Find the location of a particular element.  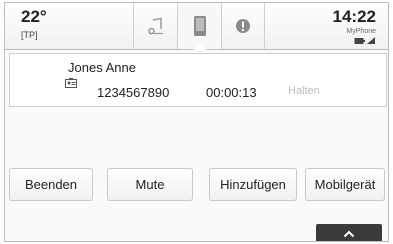

add-call-button: Hinzufügen is located at coordinates (253, 184).